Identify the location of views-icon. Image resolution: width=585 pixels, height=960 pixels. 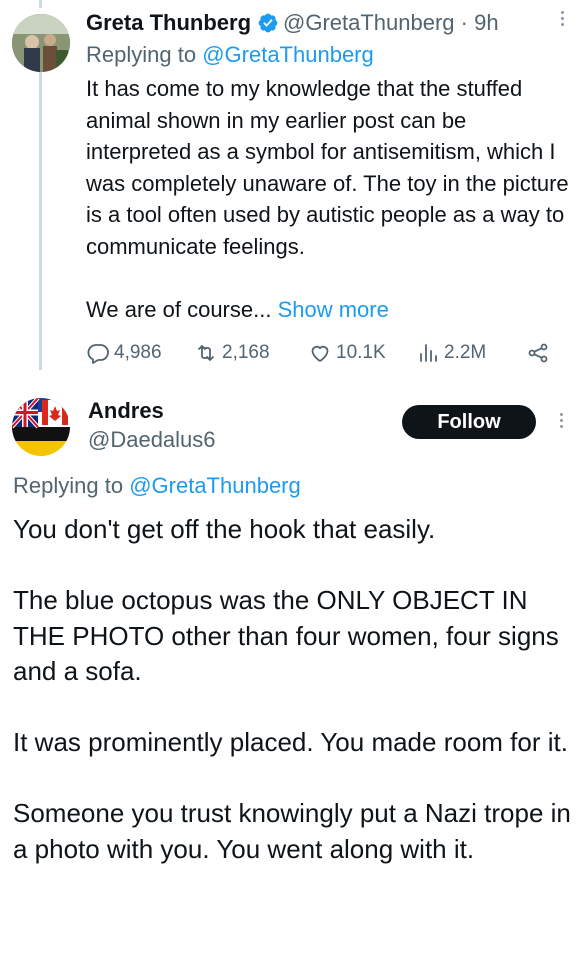
(428, 353).